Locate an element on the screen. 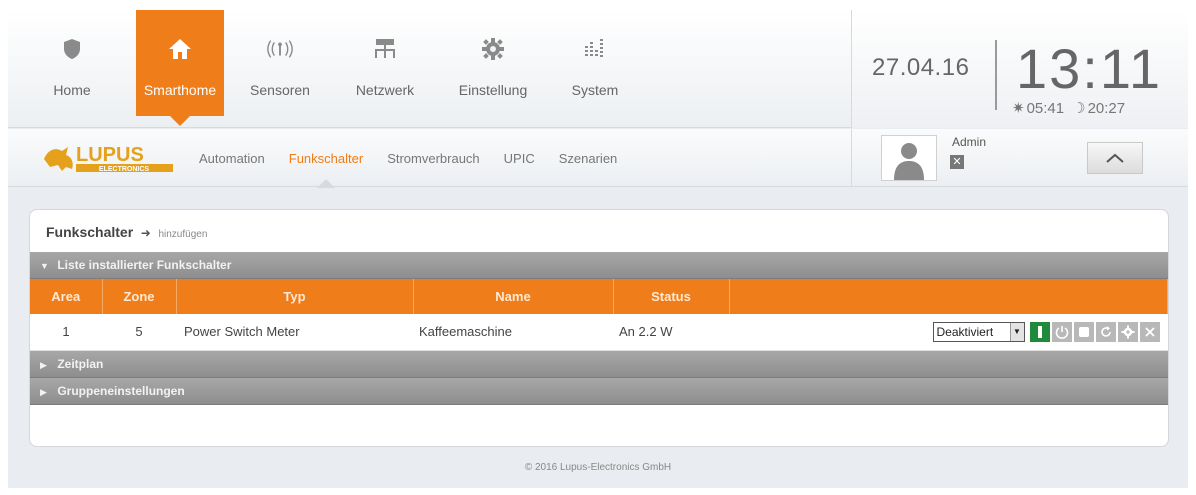 The height and width of the screenshot is (495, 1196). nav-sensoren-label: Sensoren is located at coordinates (280, 90).